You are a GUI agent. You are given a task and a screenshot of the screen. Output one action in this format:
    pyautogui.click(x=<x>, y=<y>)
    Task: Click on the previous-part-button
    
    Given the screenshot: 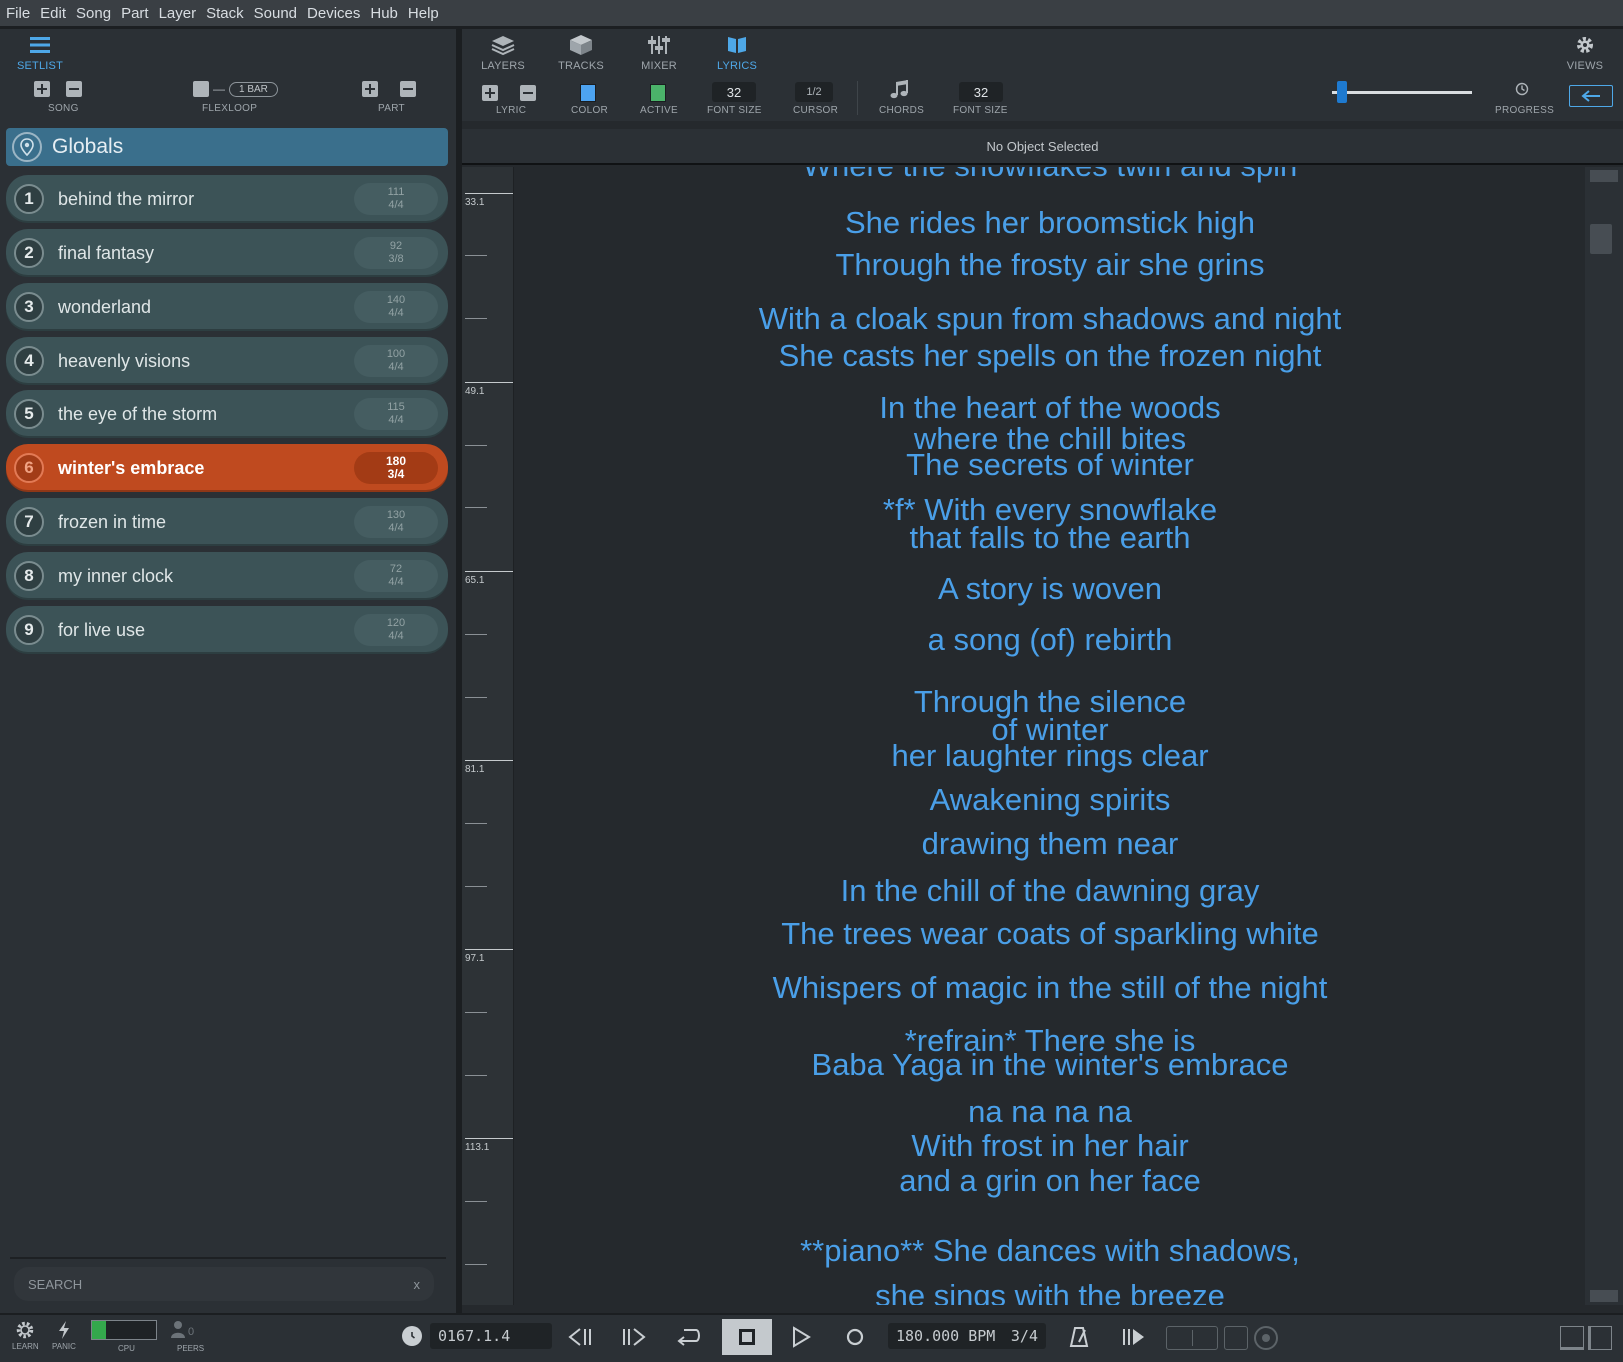 What is the action you would take?
    pyautogui.click(x=581, y=1337)
    